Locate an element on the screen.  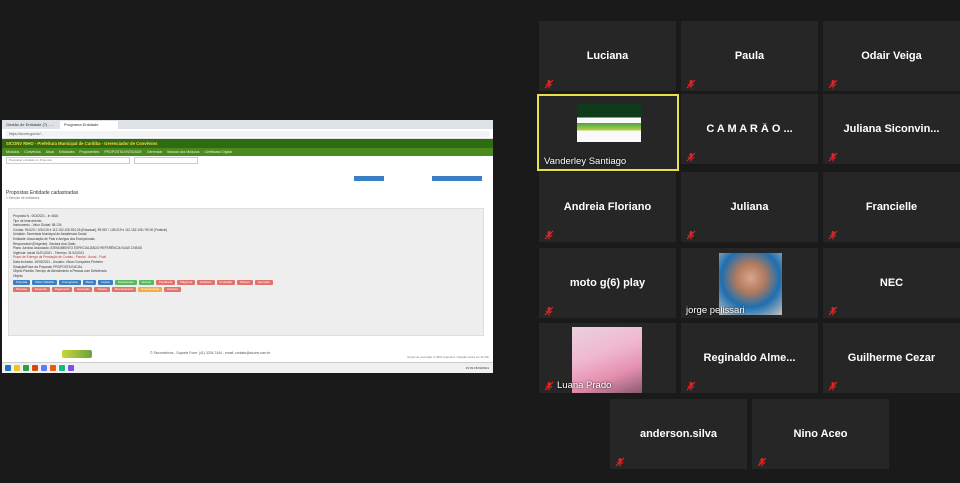
participant-name: Nino Aceo is located at coordinates (820, 434).